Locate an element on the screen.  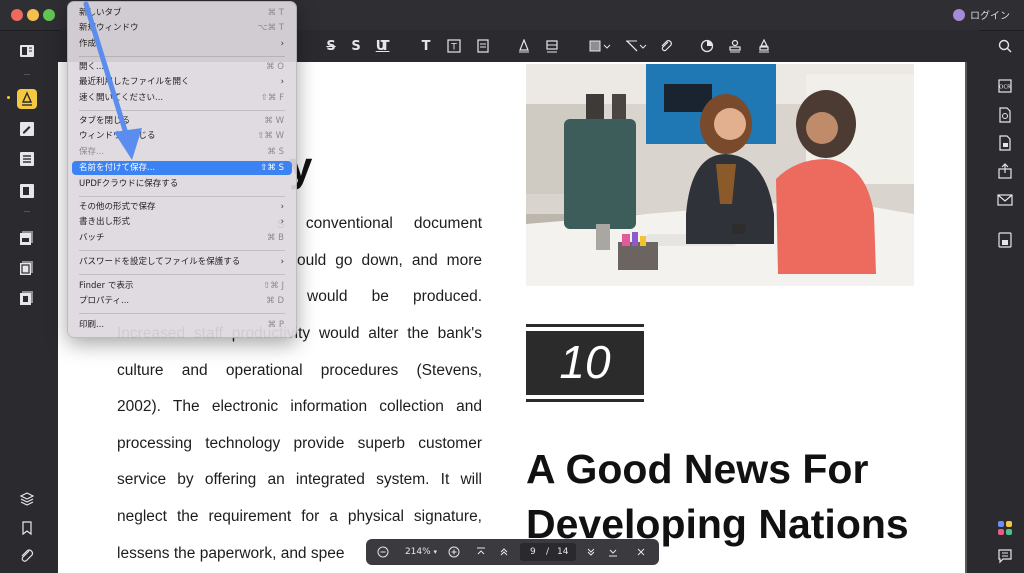
menu-item-set-password: パスワードを設定してファイルを保護する › is located at coordinates (182, 262).